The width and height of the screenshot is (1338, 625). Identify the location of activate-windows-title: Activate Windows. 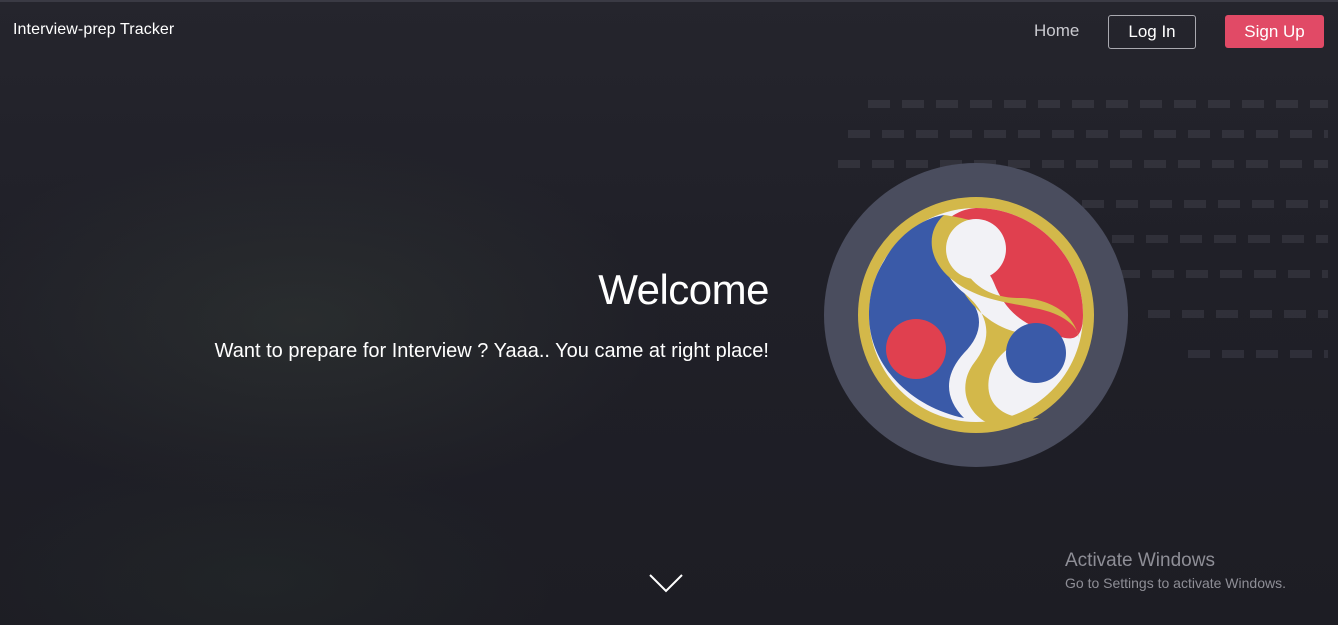
(1140, 560).